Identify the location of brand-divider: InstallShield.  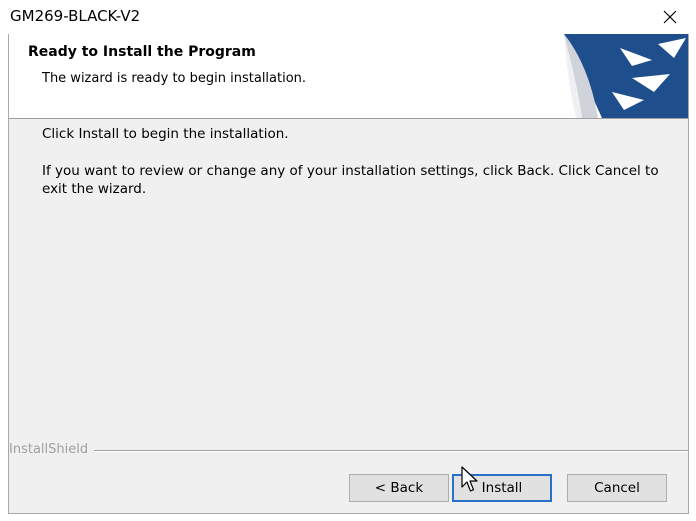
(348, 450).